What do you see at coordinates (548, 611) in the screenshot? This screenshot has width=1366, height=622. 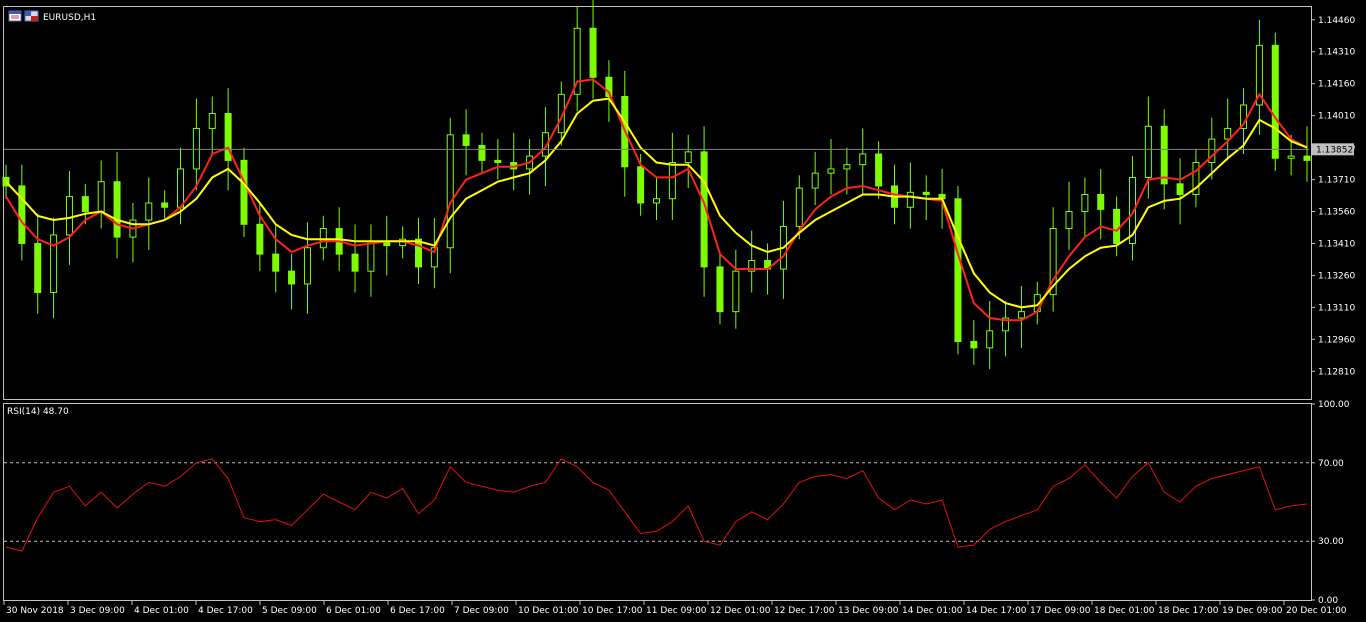 I see `time-tick-label: 10 Dec 01:00` at bounding box center [548, 611].